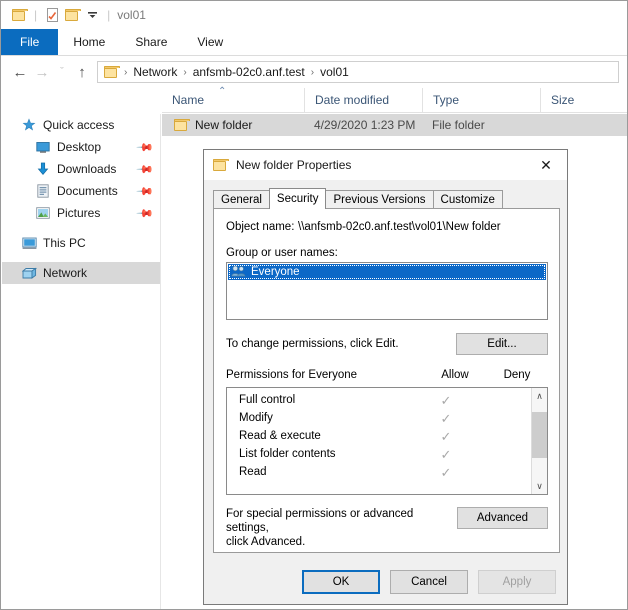 This screenshot has height=610, width=628. Describe the element at coordinates (81, 243) in the screenshot. I see `sidebar-item-this-pc: This PC` at that location.